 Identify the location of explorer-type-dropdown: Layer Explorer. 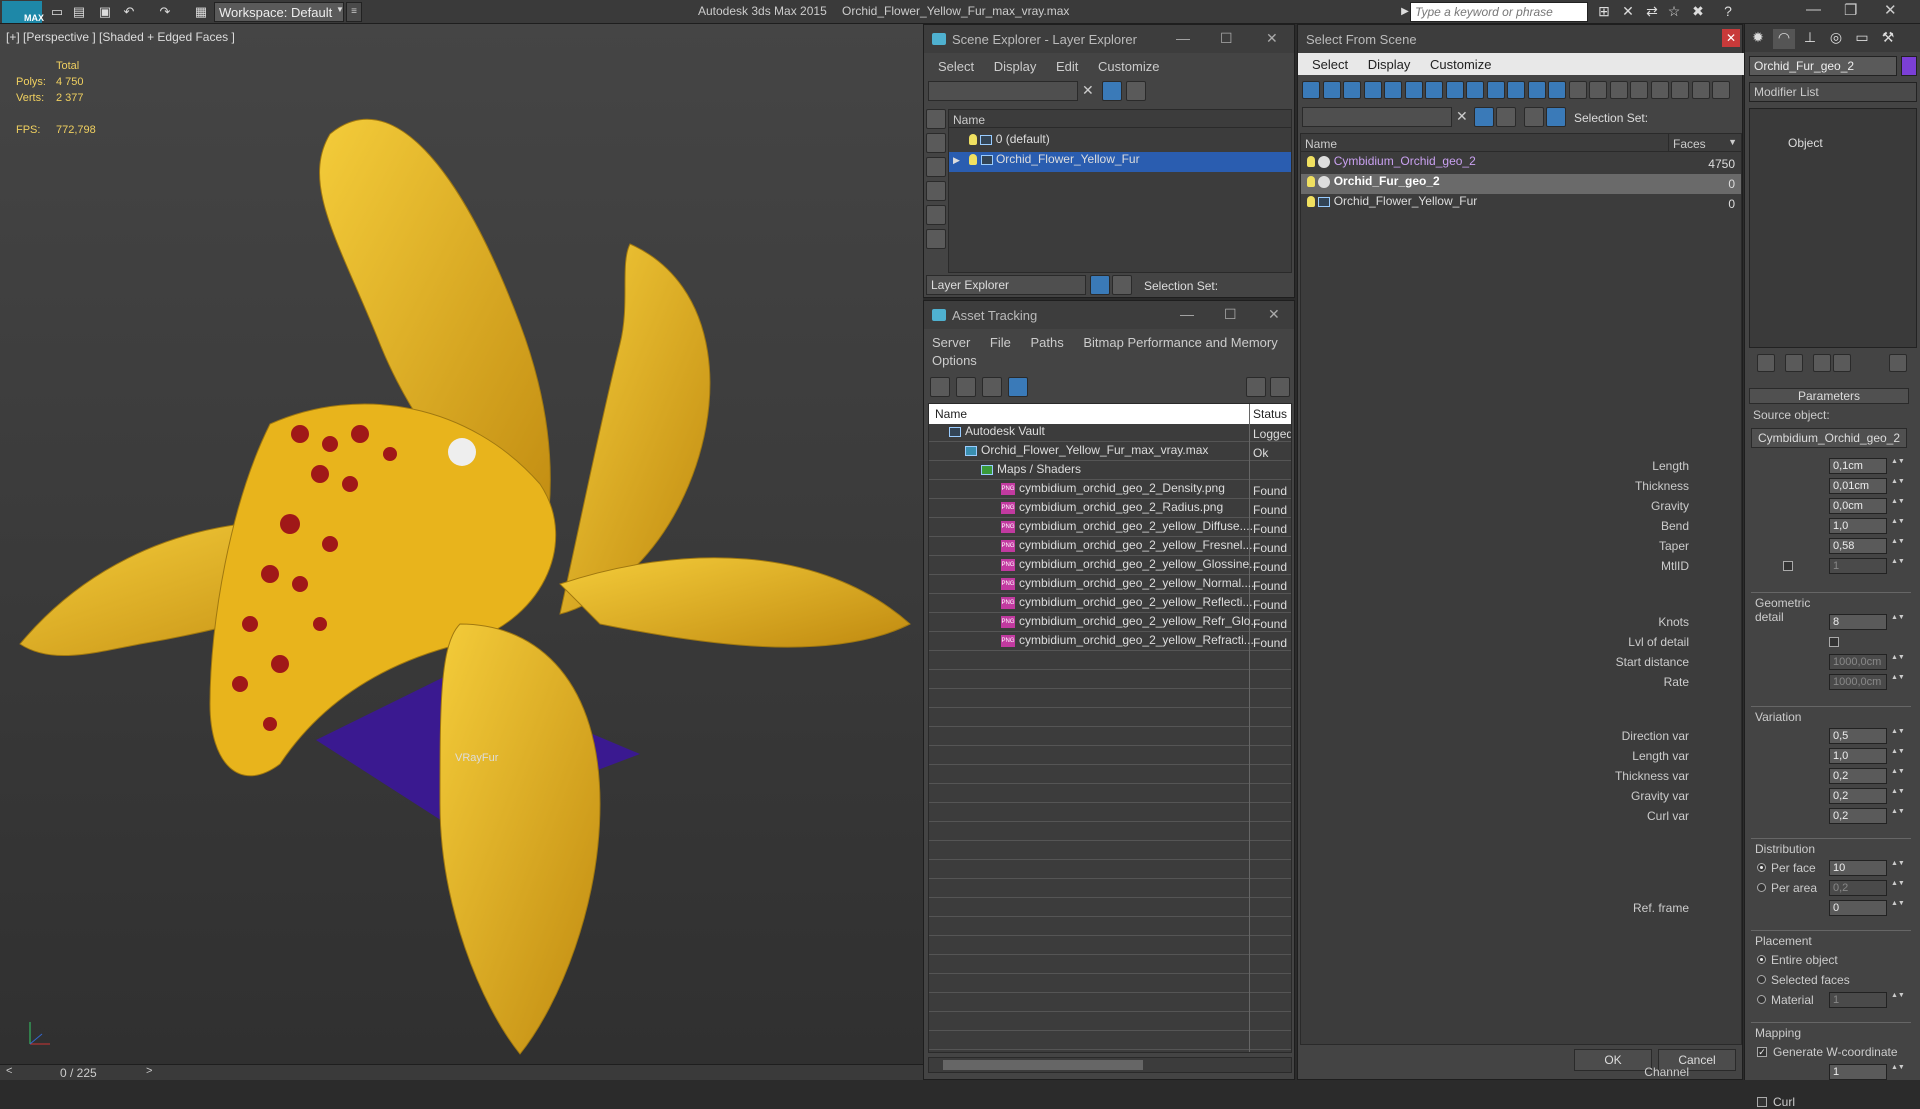
(1006, 285).